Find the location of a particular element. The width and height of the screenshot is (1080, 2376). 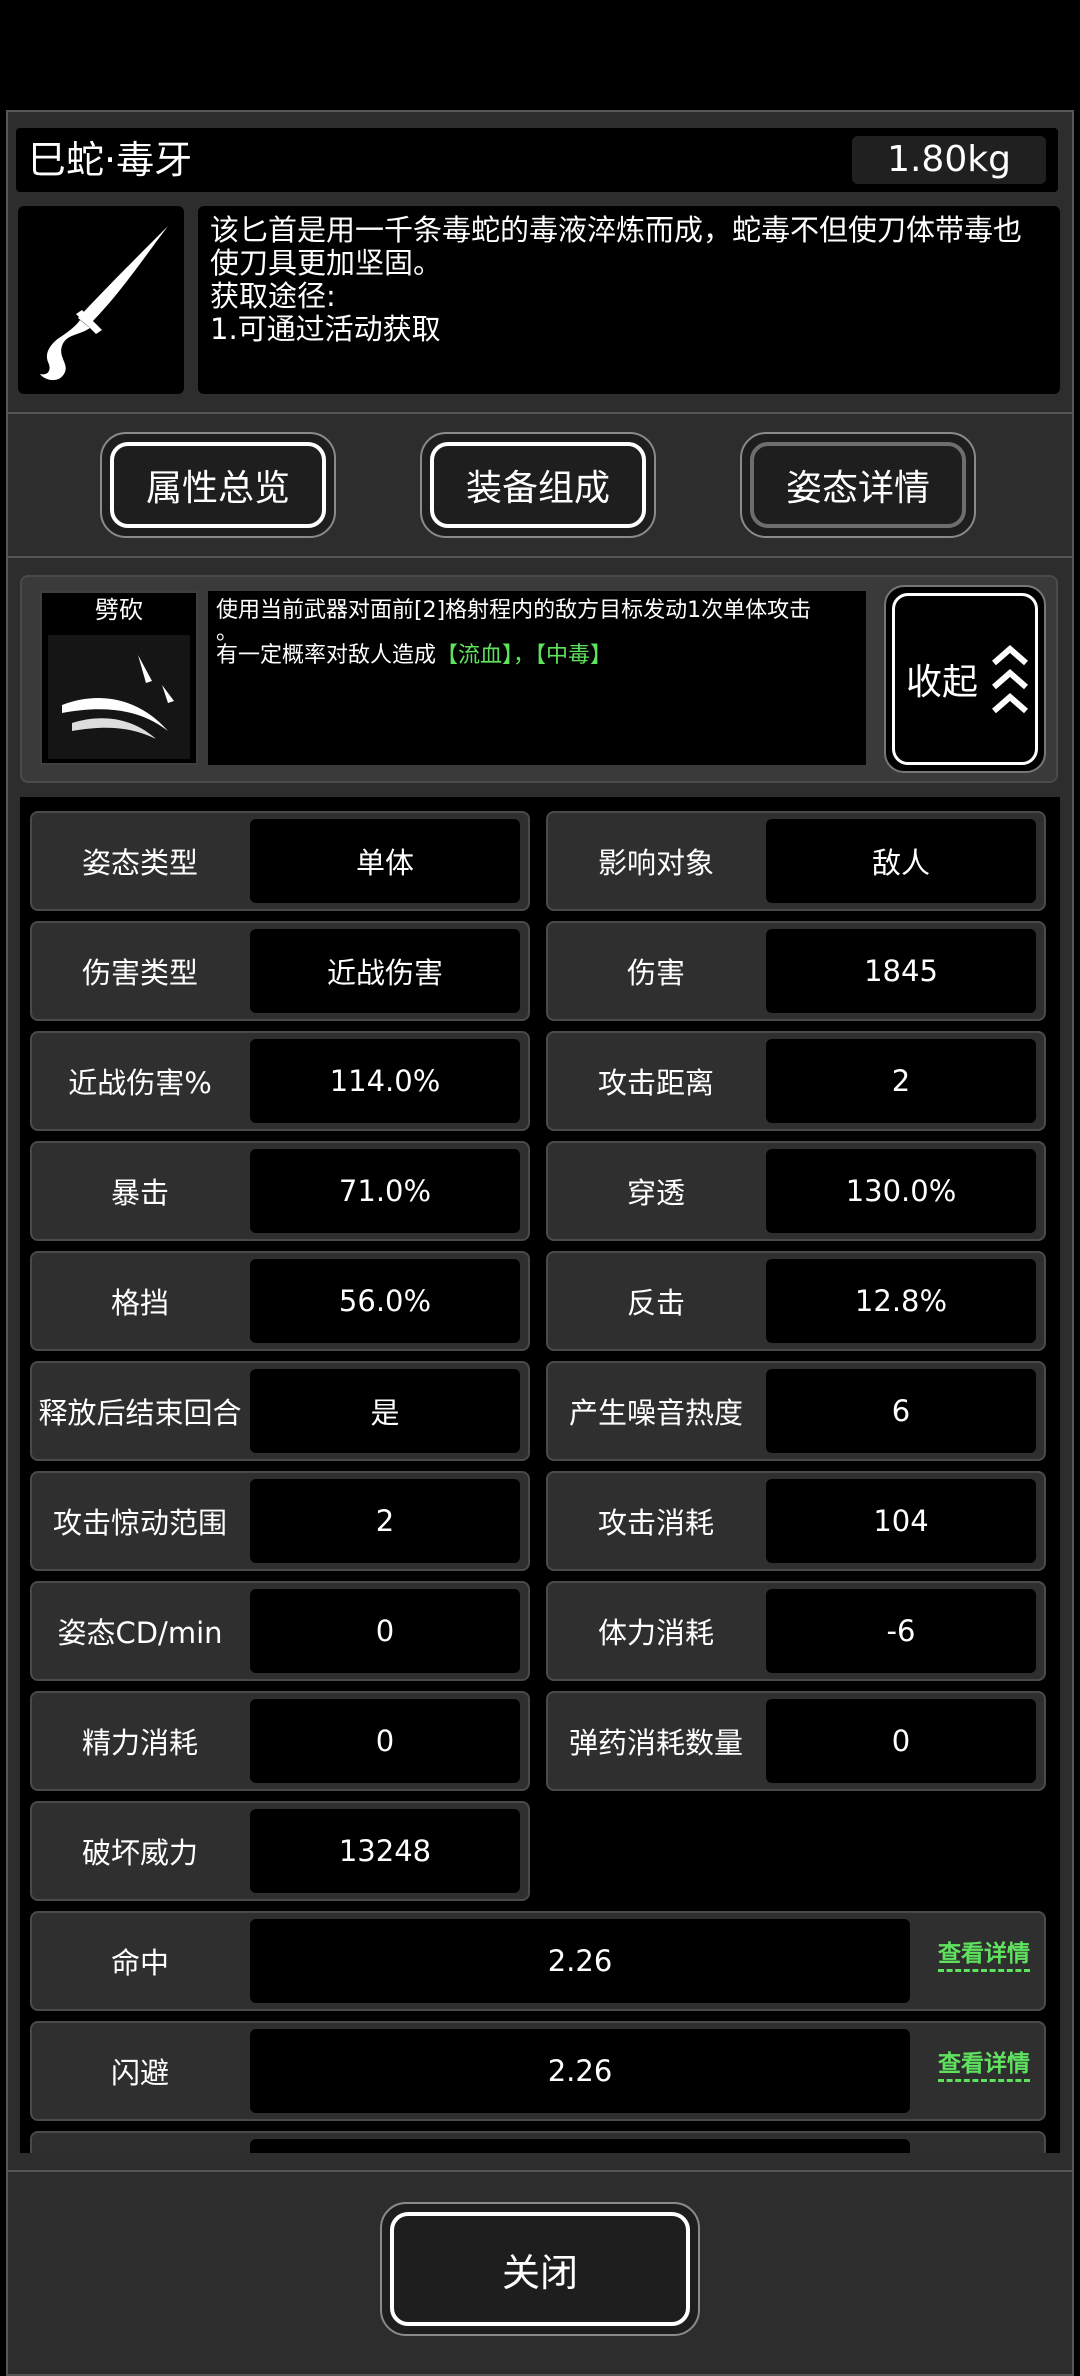

skill-desc-text: 有一定概率对敌人造成 is located at coordinates (326, 655).